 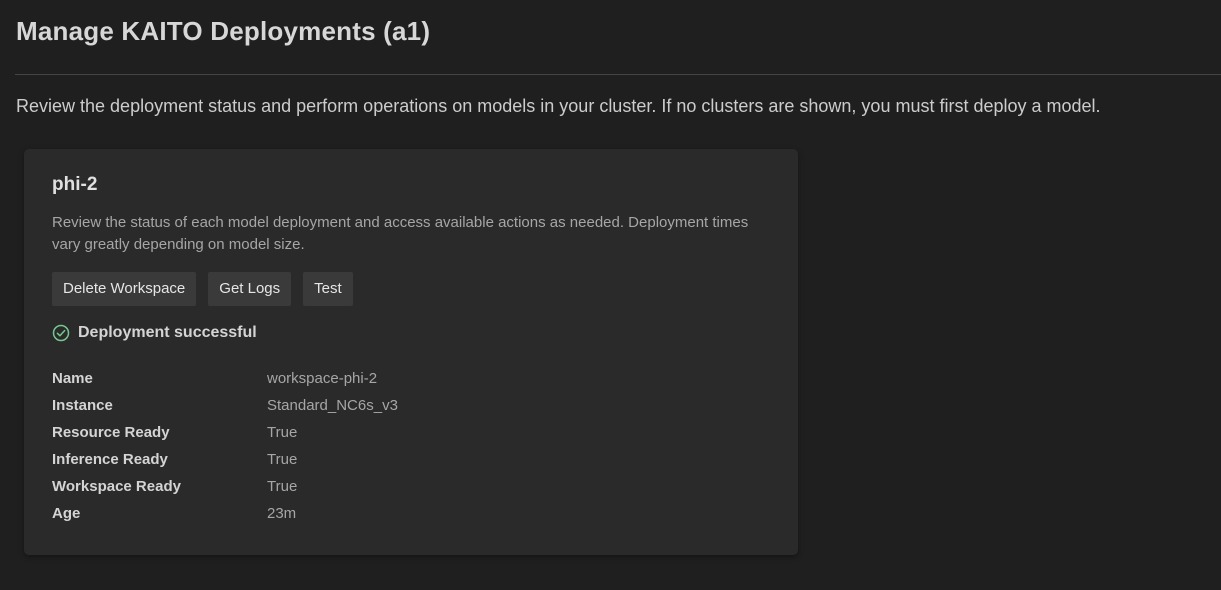 I want to click on action-bar: Delete Workspace Get Logs Test, so click(x=202, y=289).